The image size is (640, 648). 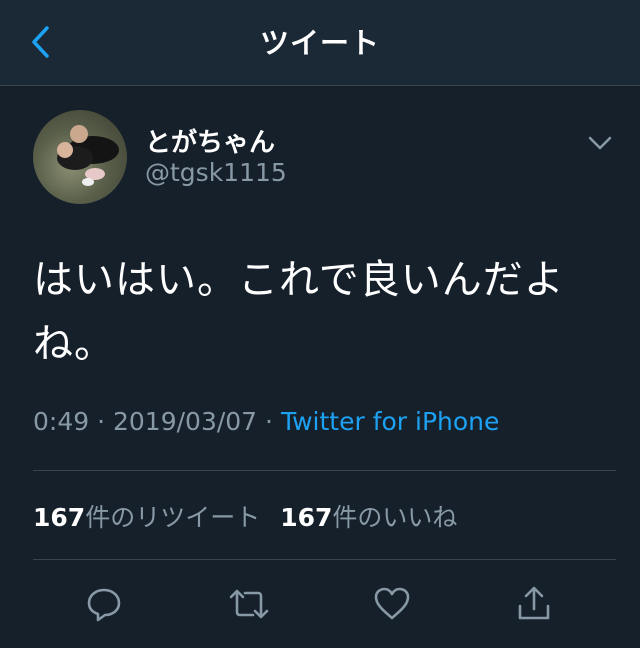 What do you see at coordinates (88, 155) in the screenshot?
I see `avatar-photo` at bounding box center [88, 155].